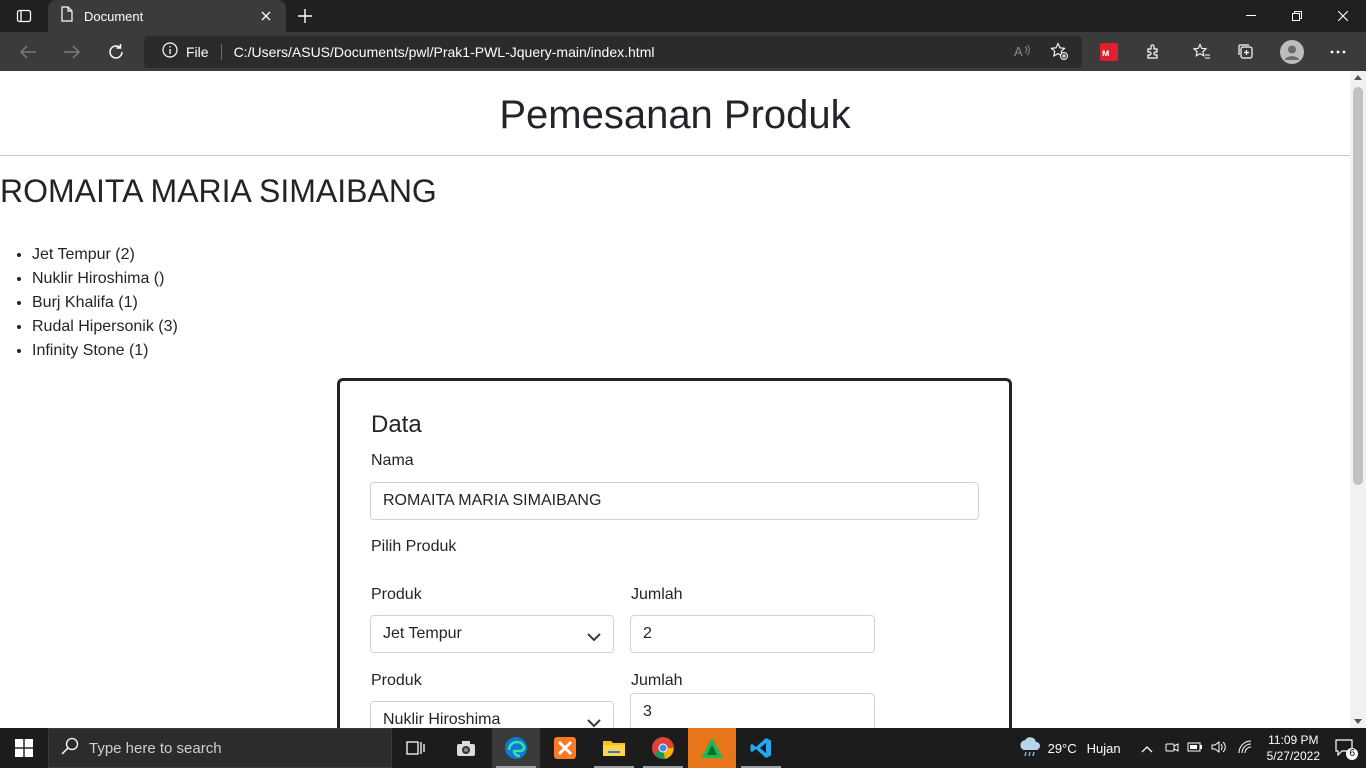 The height and width of the screenshot is (768, 1366). What do you see at coordinates (752, 634) in the screenshot?
I see `quantity-input: 2` at bounding box center [752, 634].